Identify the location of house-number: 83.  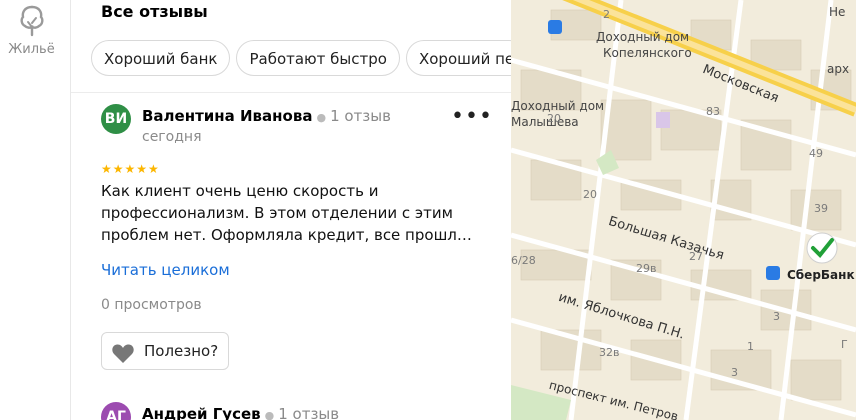
(713, 111).